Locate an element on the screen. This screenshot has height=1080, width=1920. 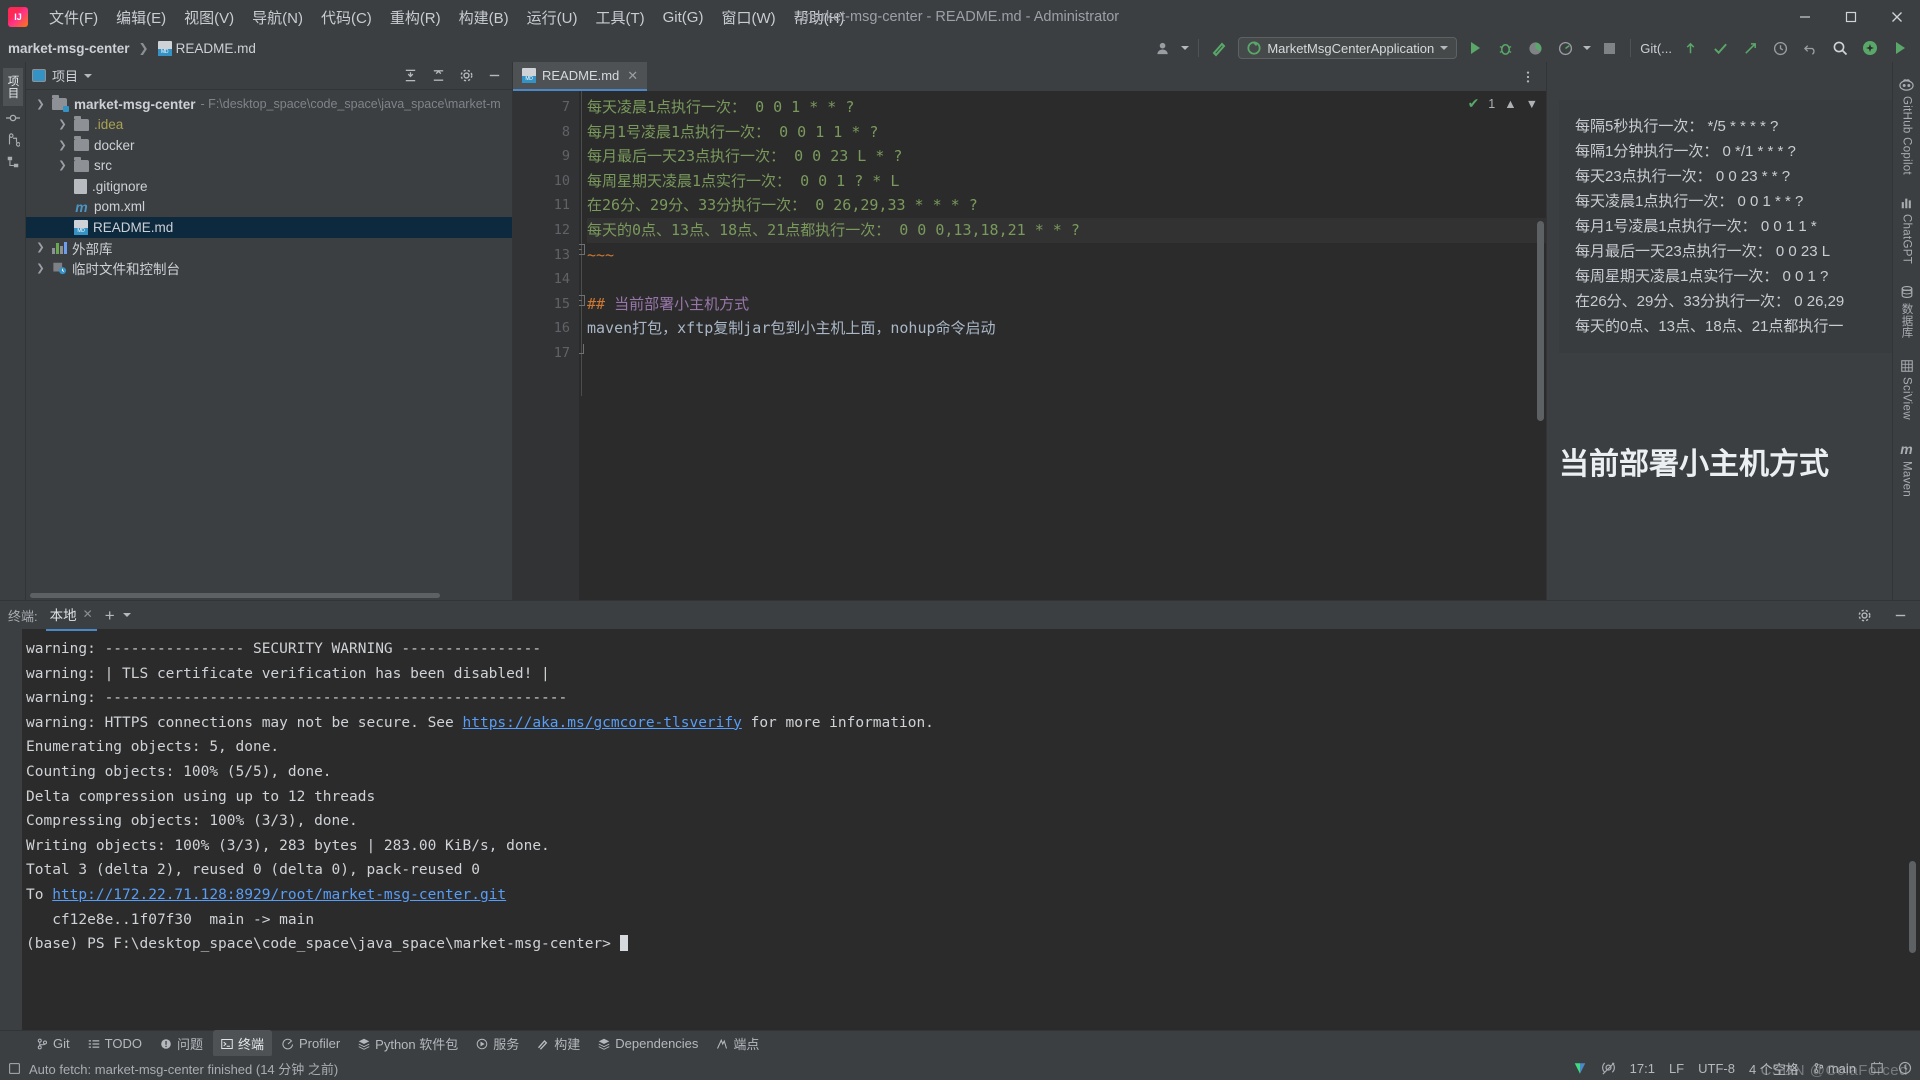
menu-git: Git(G) is located at coordinates (683, 17).